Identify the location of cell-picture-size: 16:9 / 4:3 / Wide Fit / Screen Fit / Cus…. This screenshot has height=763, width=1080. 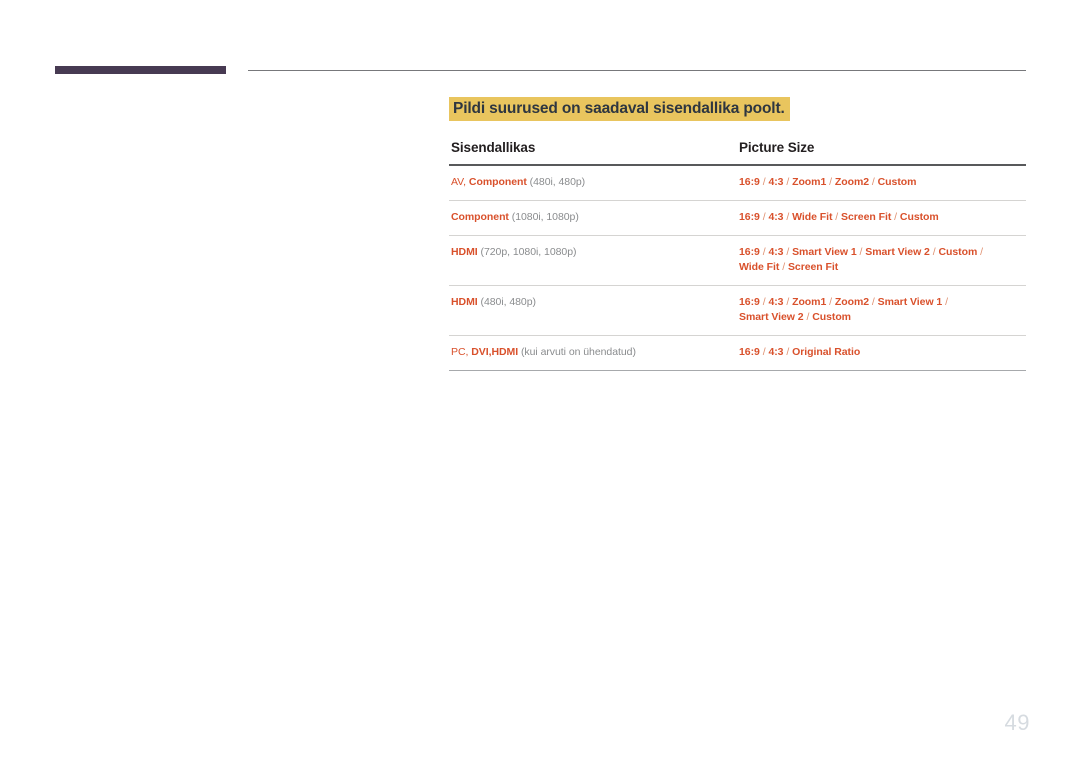
(881, 218).